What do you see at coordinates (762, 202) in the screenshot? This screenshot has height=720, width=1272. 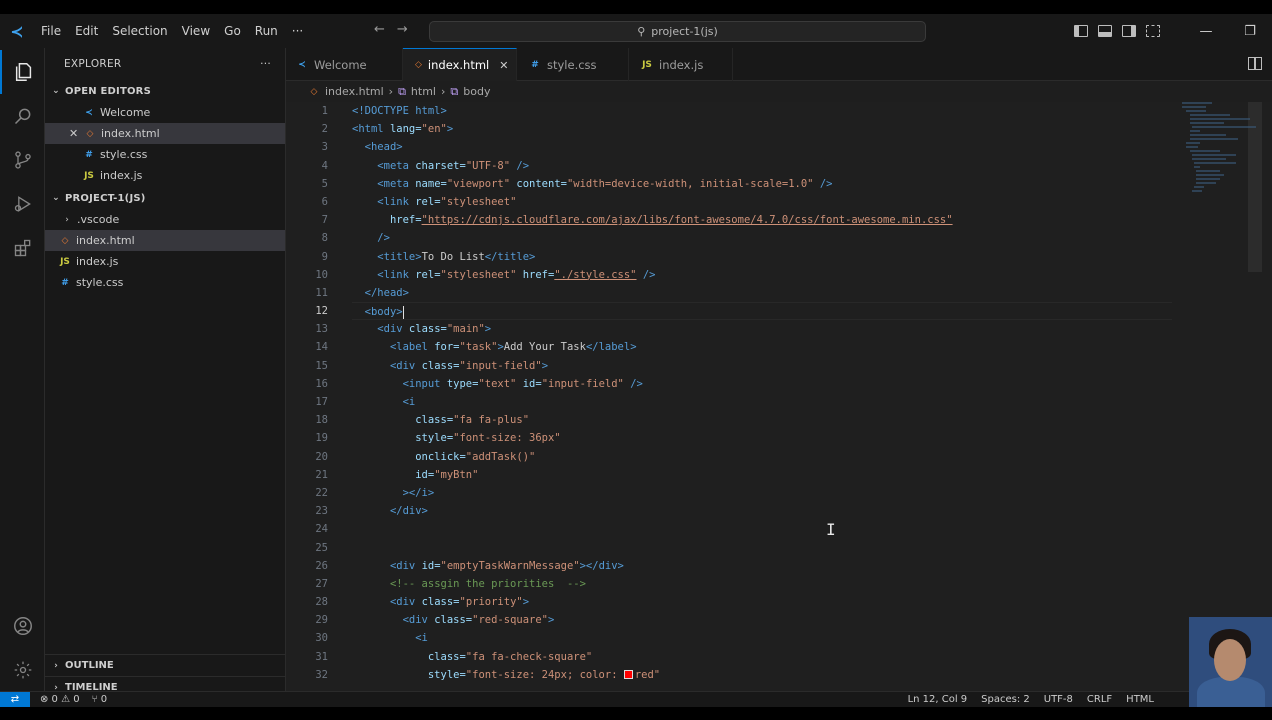 I see `code-line: <link rel="stylesheet"` at bounding box center [762, 202].